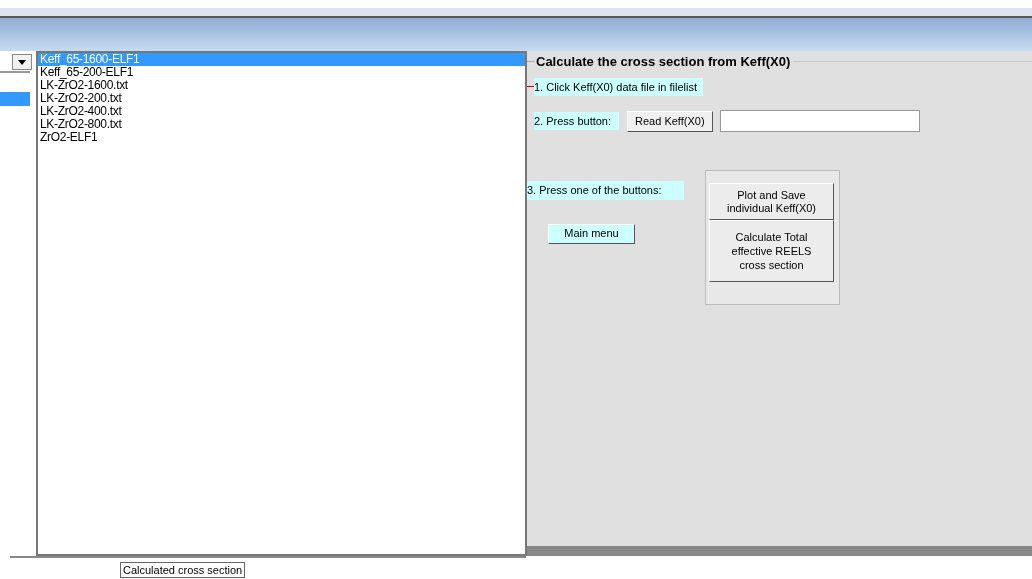 This screenshot has height=579, width=1032. What do you see at coordinates (670, 121) in the screenshot?
I see `read-button: Read Keff(X0)` at bounding box center [670, 121].